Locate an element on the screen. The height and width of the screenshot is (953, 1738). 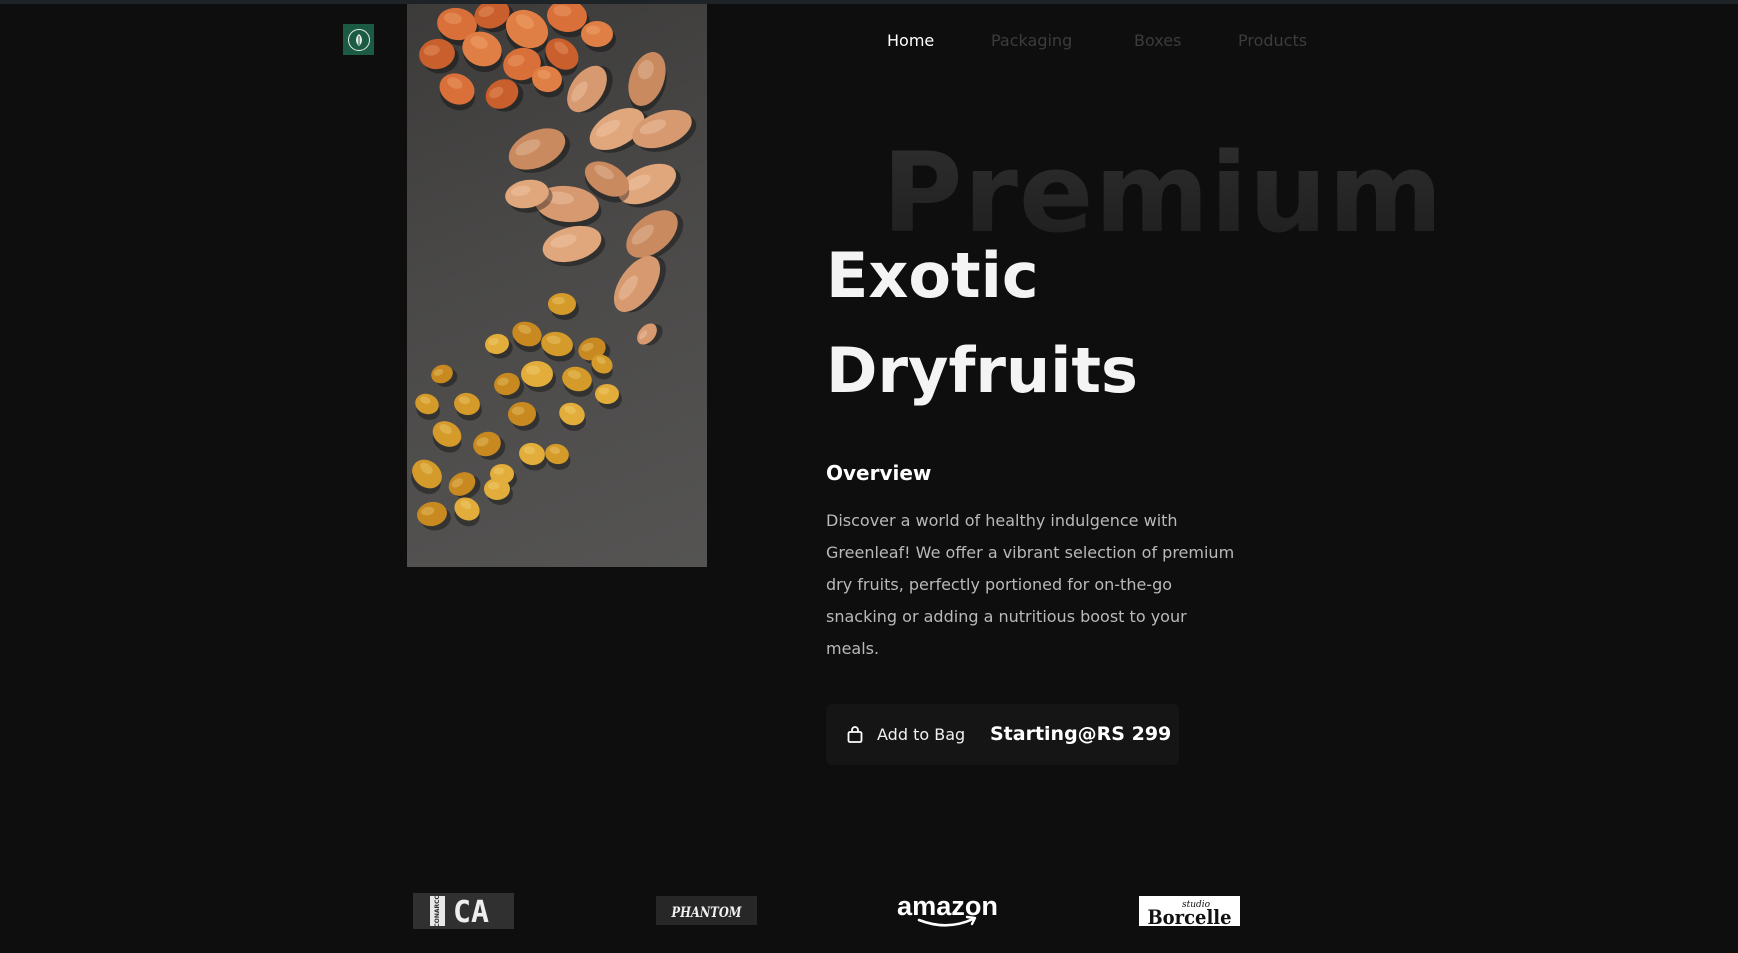
brand-name: Borcelle is located at coordinates (1190, 917).